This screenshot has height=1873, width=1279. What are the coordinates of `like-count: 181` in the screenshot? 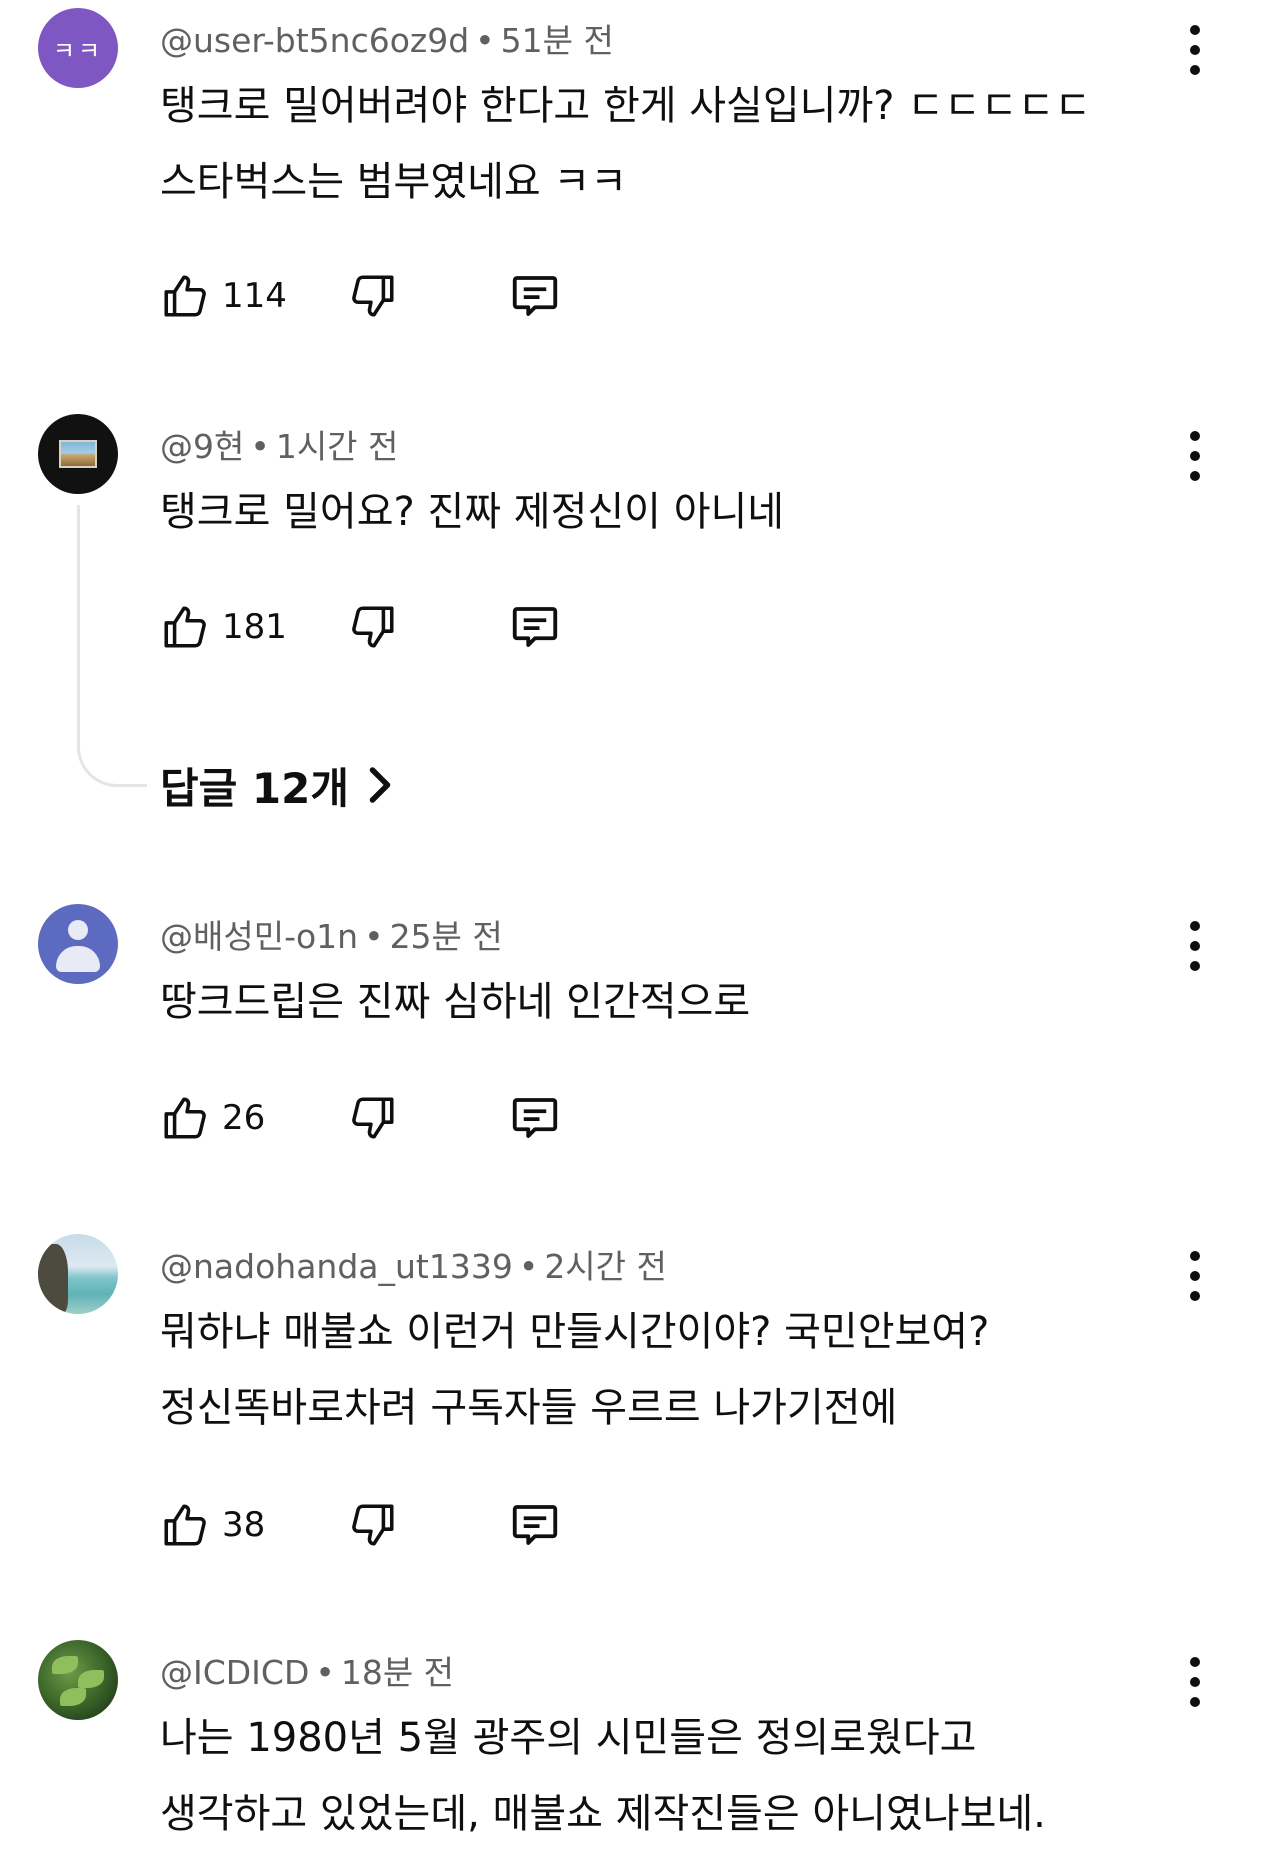 It's located at (254, 627).